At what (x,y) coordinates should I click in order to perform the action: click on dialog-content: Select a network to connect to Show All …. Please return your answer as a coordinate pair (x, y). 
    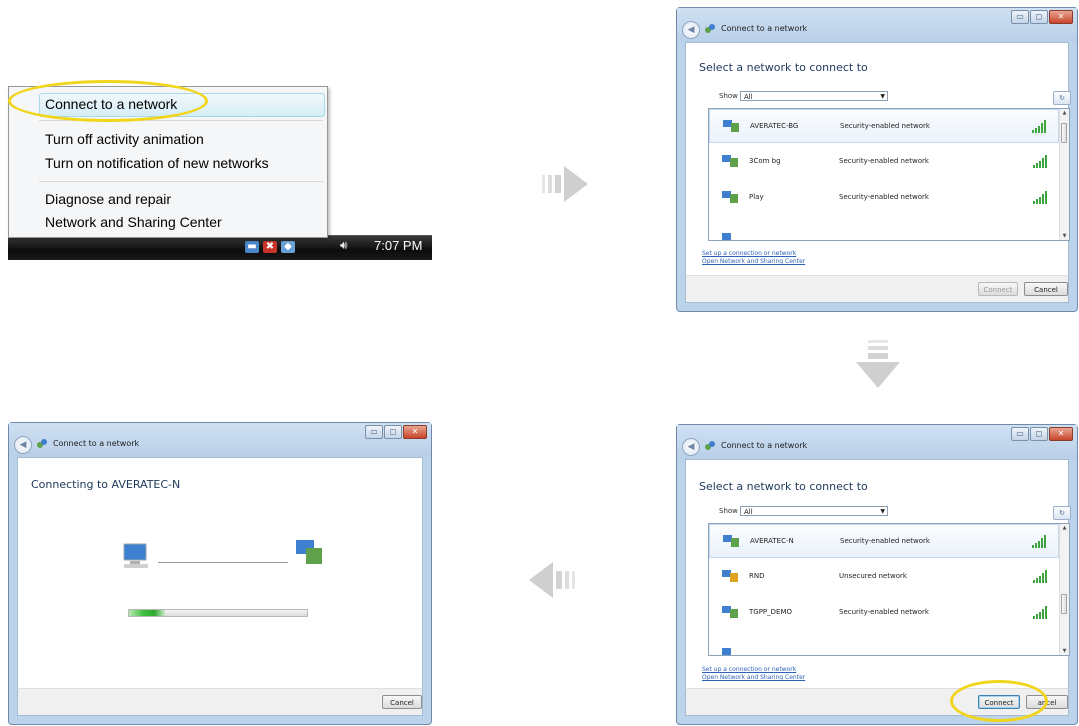
    Looking at the image, I should click on (878, 576).